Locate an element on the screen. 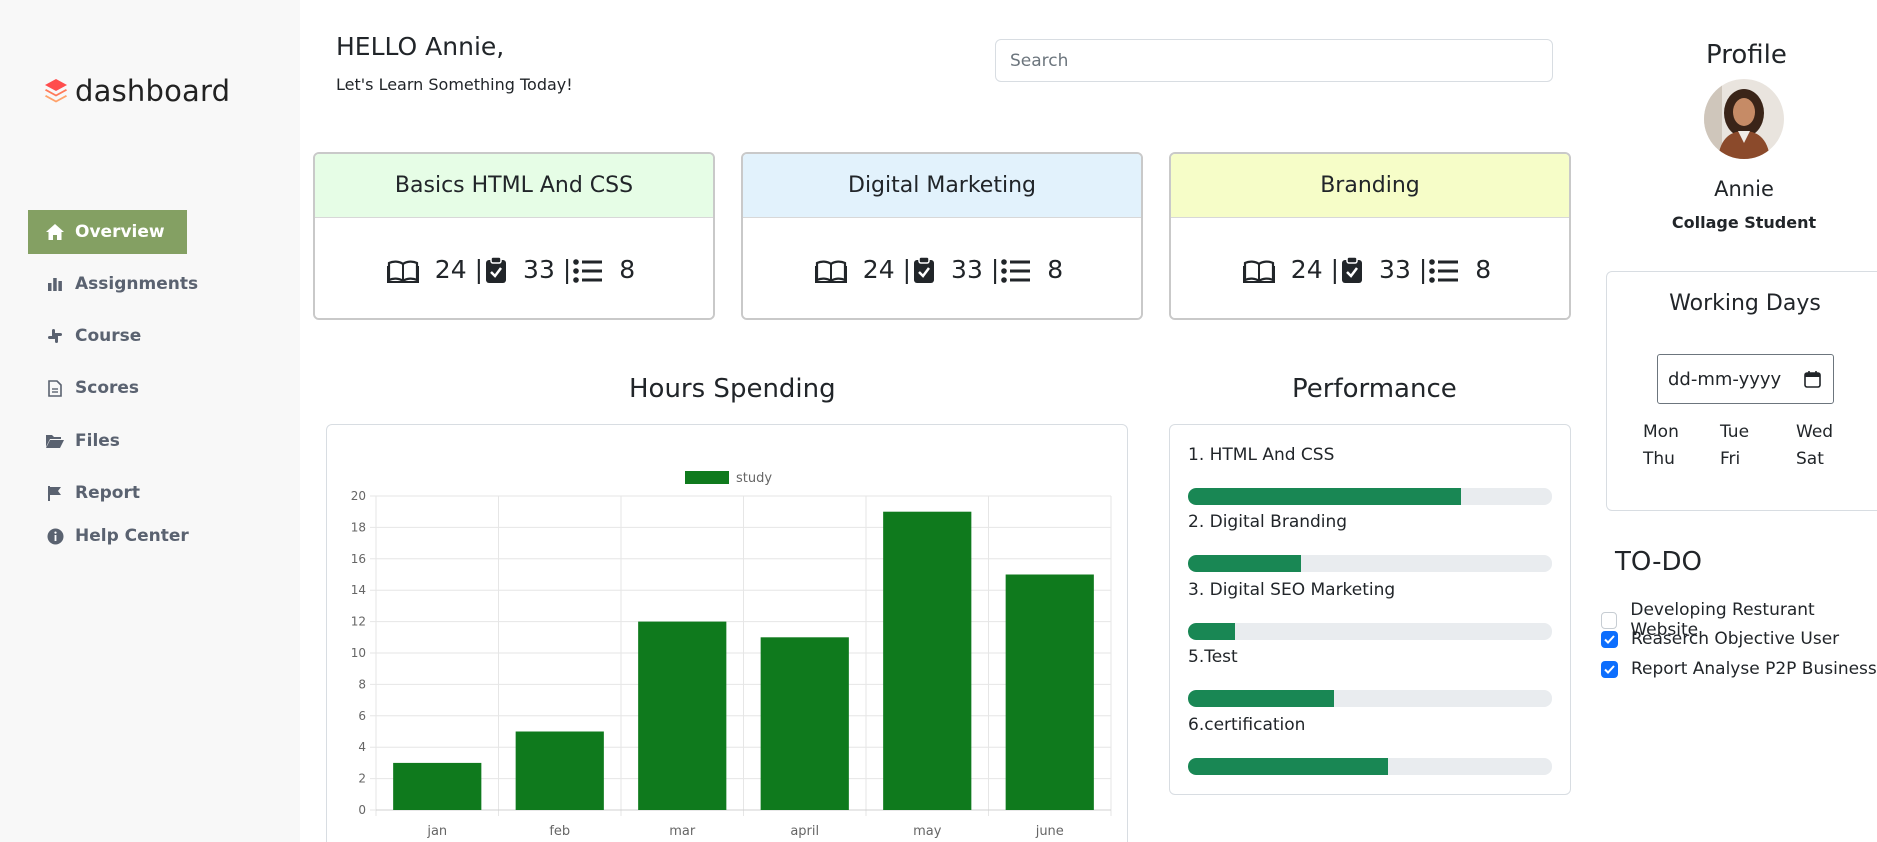 The image size is (1877, 842). sidebar-item-files: Files is located at coordinates (74, 441).